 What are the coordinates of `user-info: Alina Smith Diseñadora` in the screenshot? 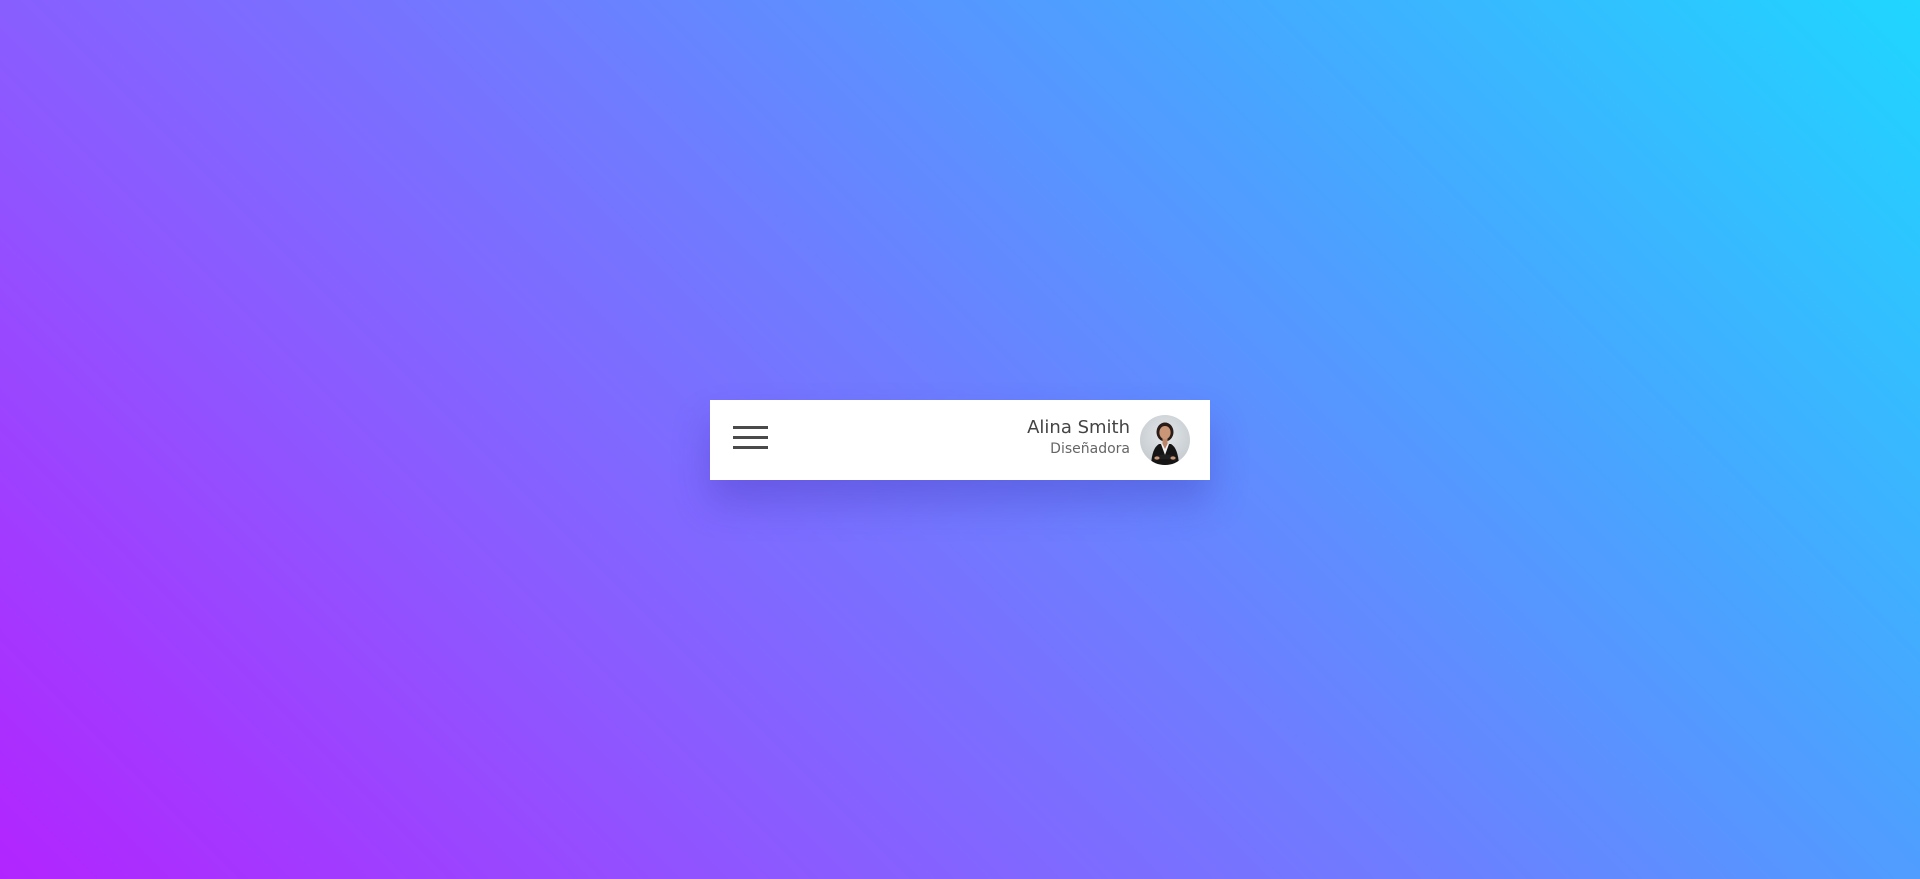 It's located at (1078, 437).